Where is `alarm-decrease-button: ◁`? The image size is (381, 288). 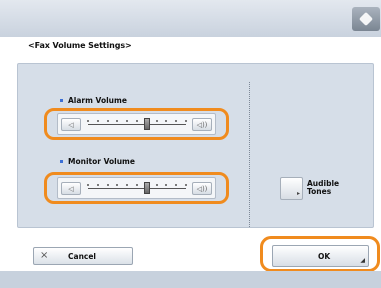 alarm-decrease-button: ◁ is located at coordinates (71, 124).